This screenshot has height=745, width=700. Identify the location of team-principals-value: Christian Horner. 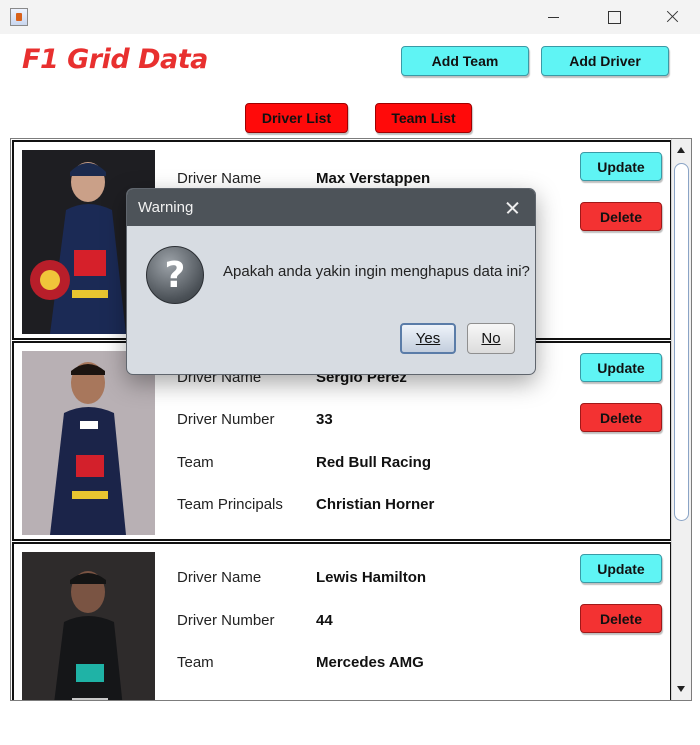
(375, 504).